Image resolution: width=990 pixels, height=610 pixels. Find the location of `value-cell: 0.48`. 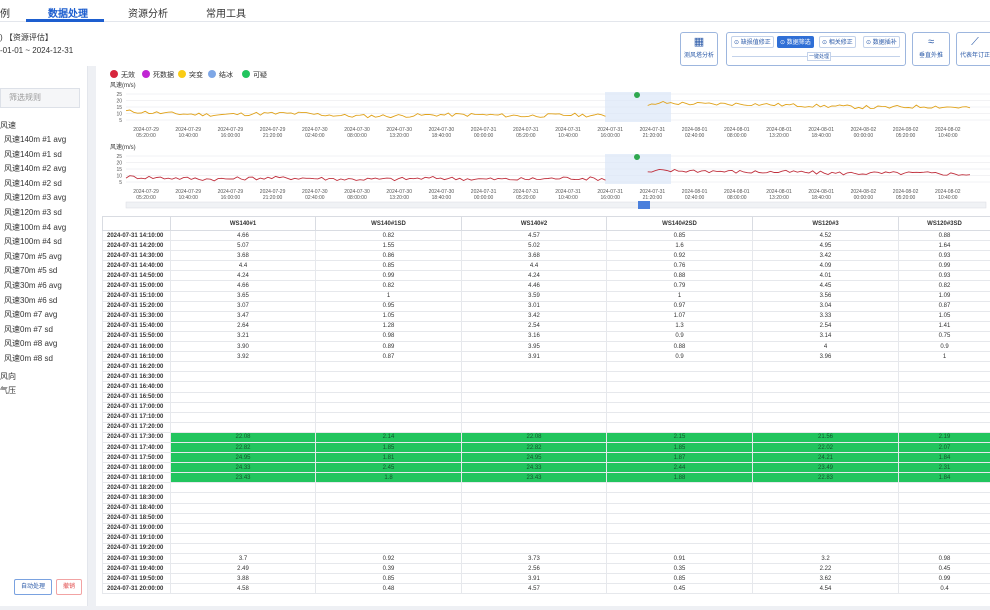

value-cell: 0.48 is located at coordinates (388, 589).